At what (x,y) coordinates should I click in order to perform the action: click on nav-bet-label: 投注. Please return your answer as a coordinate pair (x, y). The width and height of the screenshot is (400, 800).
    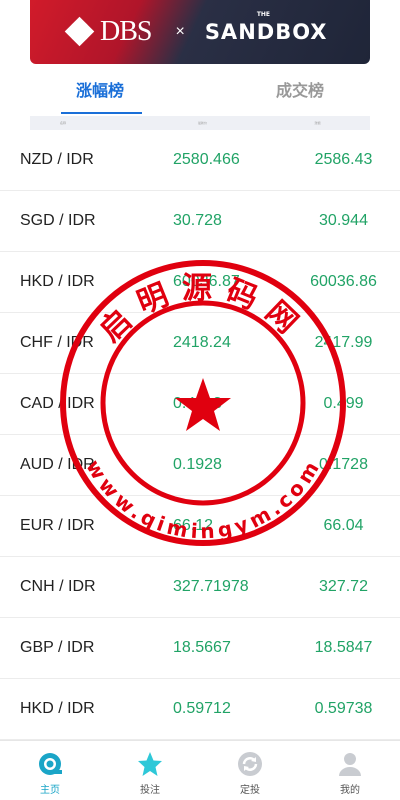
    Looking at the image, I should click on (150, 790).